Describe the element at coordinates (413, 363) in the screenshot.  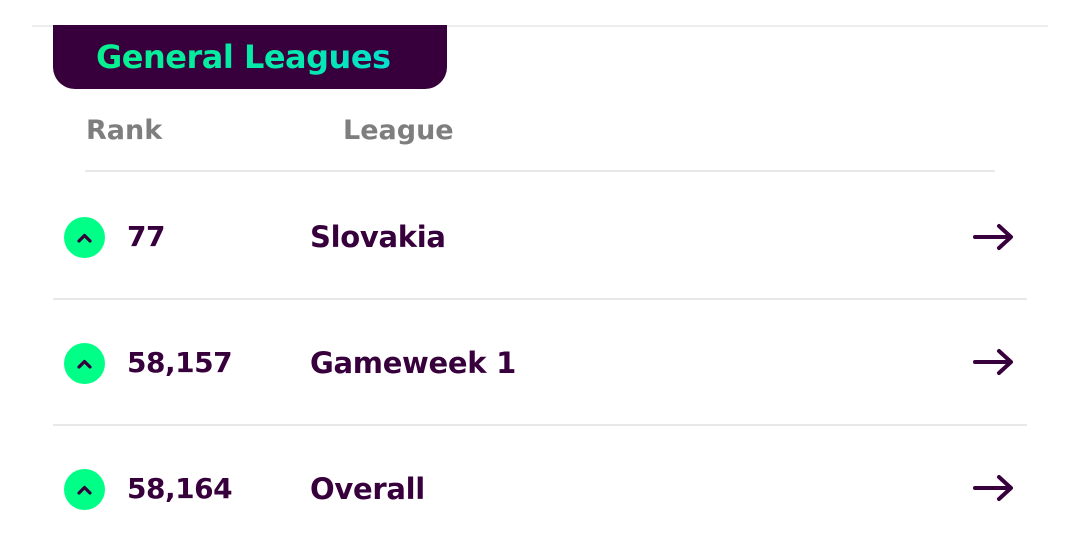
I see `league-name: Gameweek 1` at that location.